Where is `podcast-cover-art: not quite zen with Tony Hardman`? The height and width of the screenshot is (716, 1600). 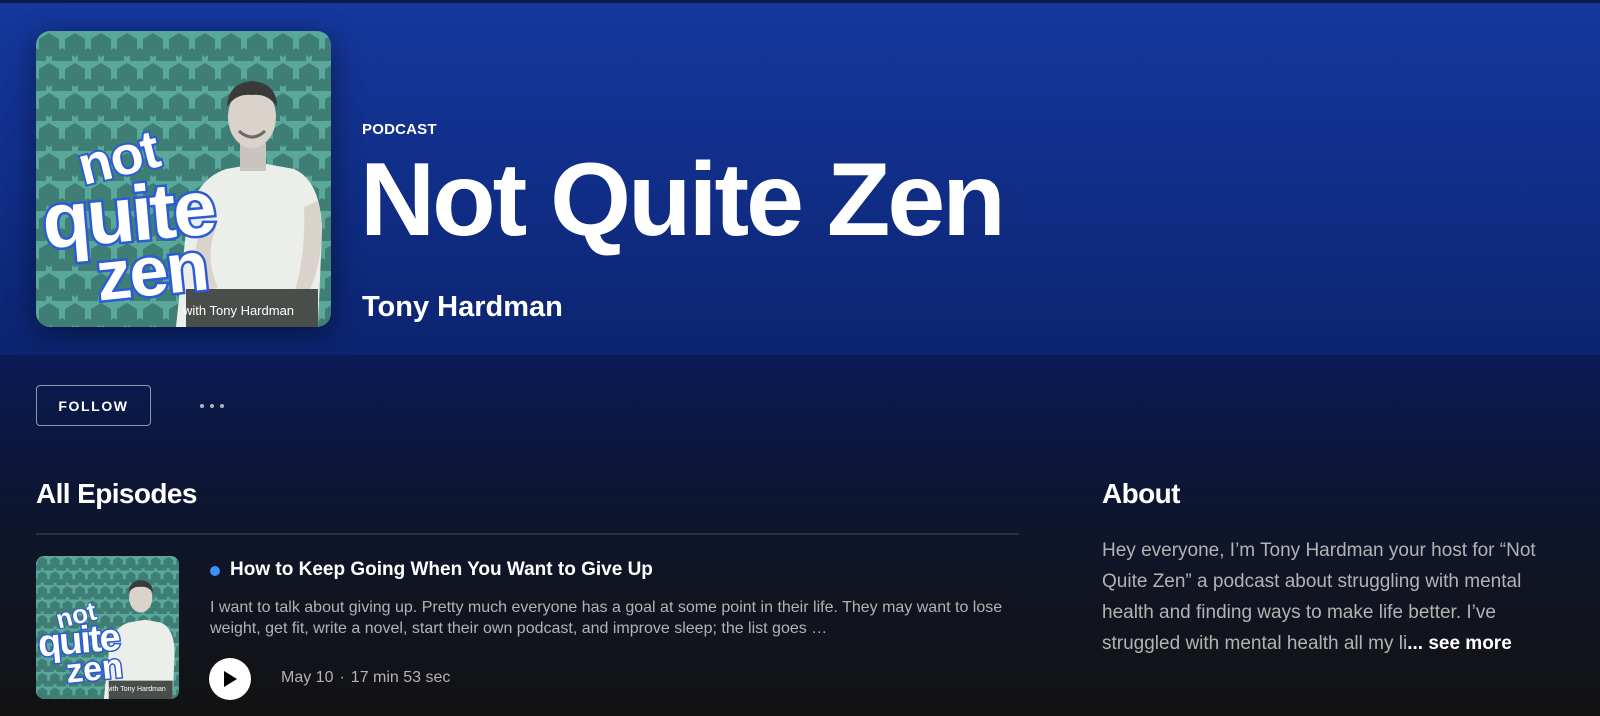
podcast-cover-art: not quite zen with Tony Hardman is located at coordinates (183, 179).